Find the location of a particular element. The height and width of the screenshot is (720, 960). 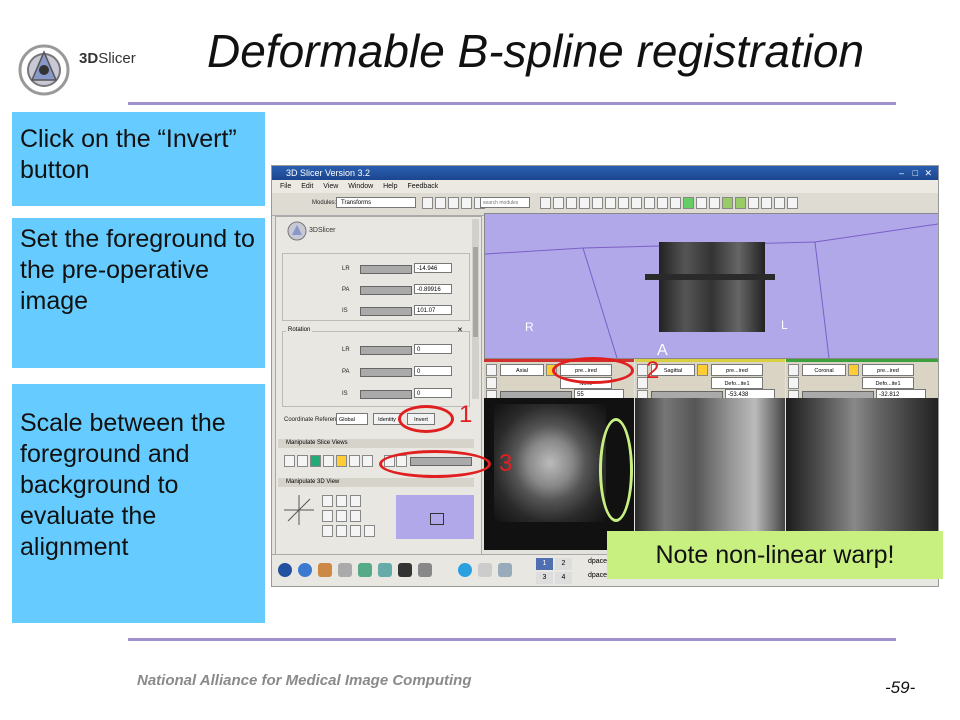

menu-view: View is located at coordinates (330, 186).